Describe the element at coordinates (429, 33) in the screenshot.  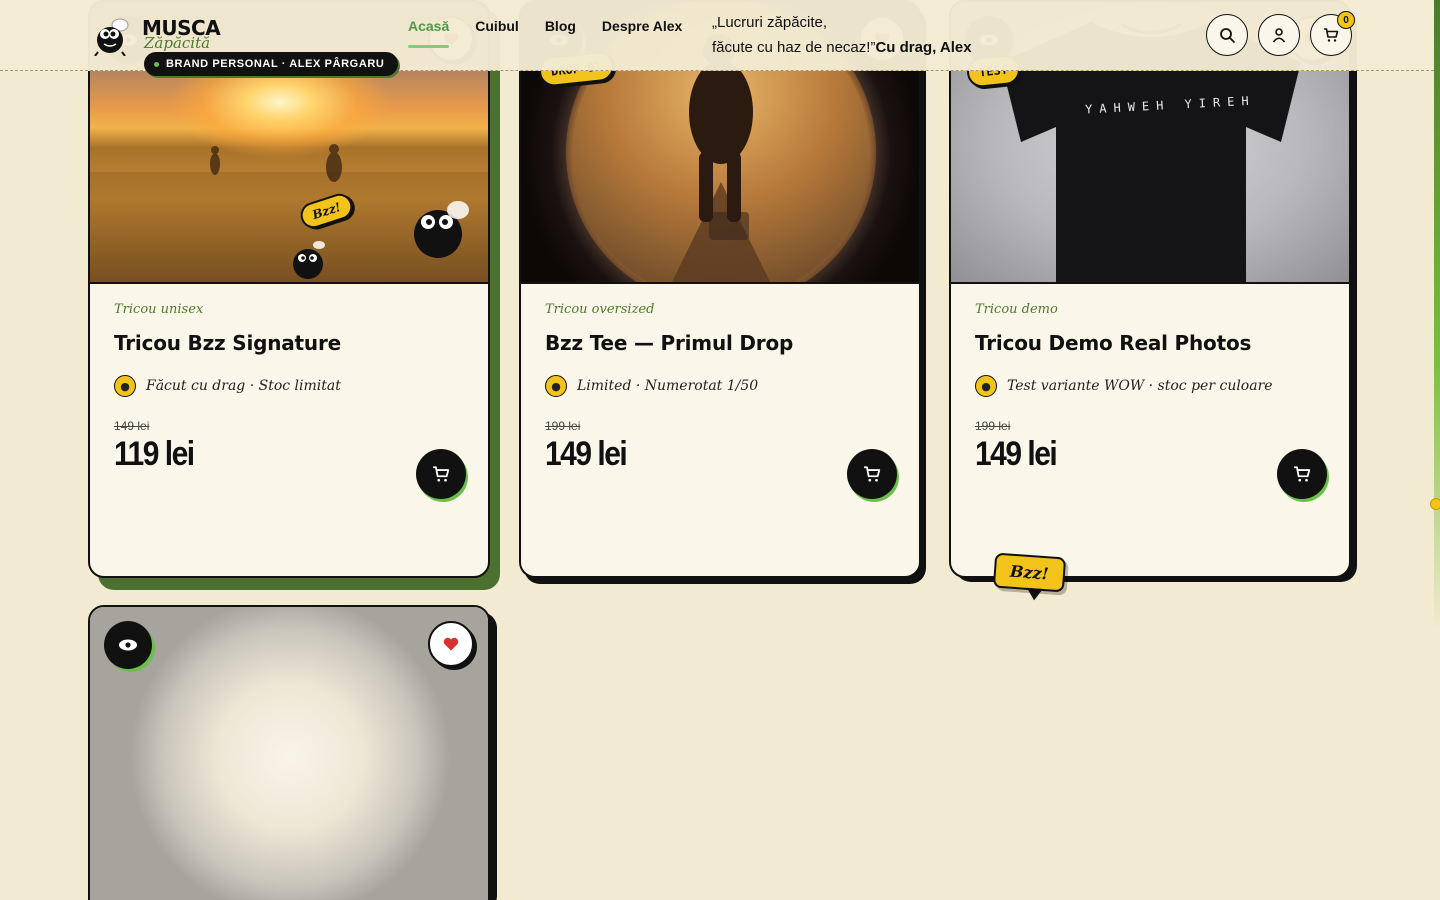
I see `nav-item-acasa: Acasă` at that location.